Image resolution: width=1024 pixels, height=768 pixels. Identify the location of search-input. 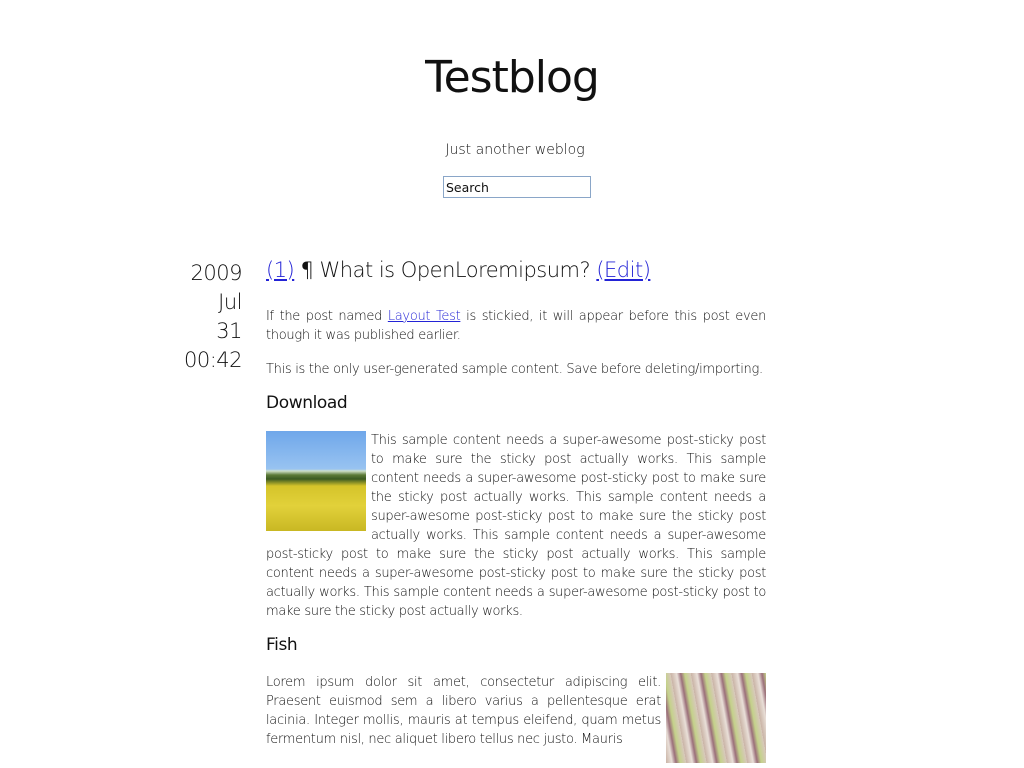
(517, 187).